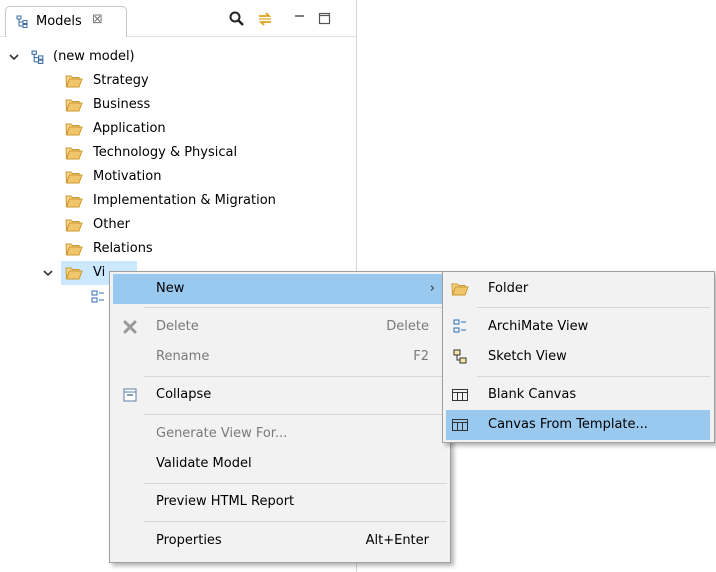  What do you see at coordinates (183, 356) in the screenshot?
I see `menu-item-label: Rename` at bounding box center [183, 356].